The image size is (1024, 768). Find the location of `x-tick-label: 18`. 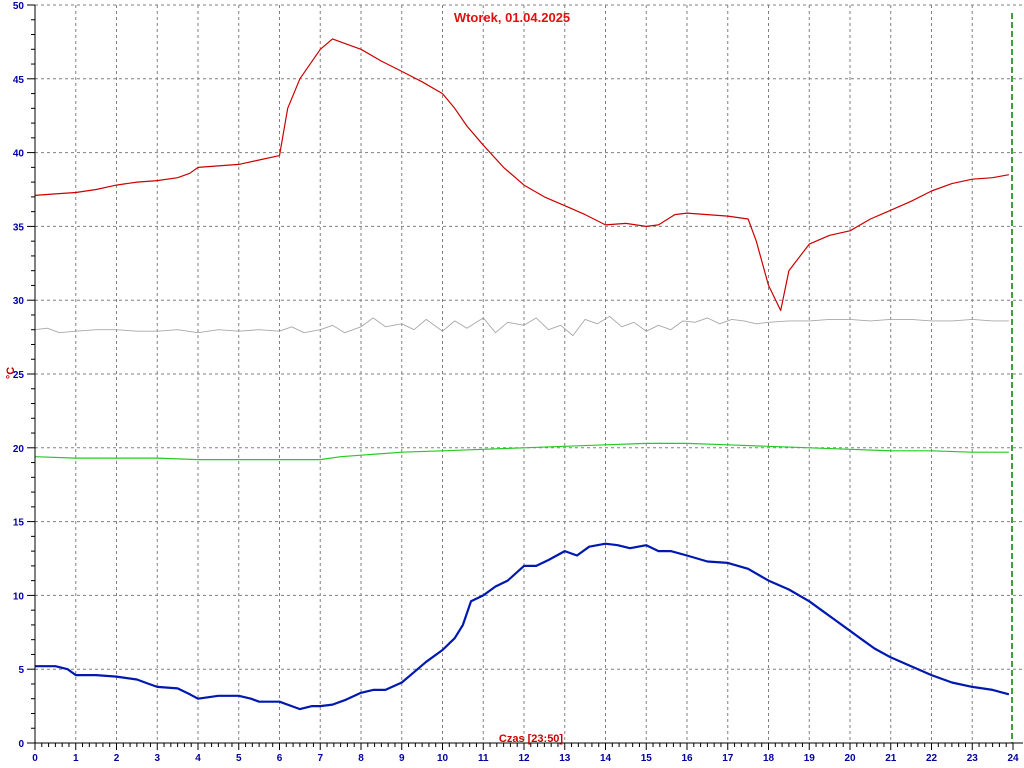

x-tick-label: 18 is located at coordinates (769, 758).